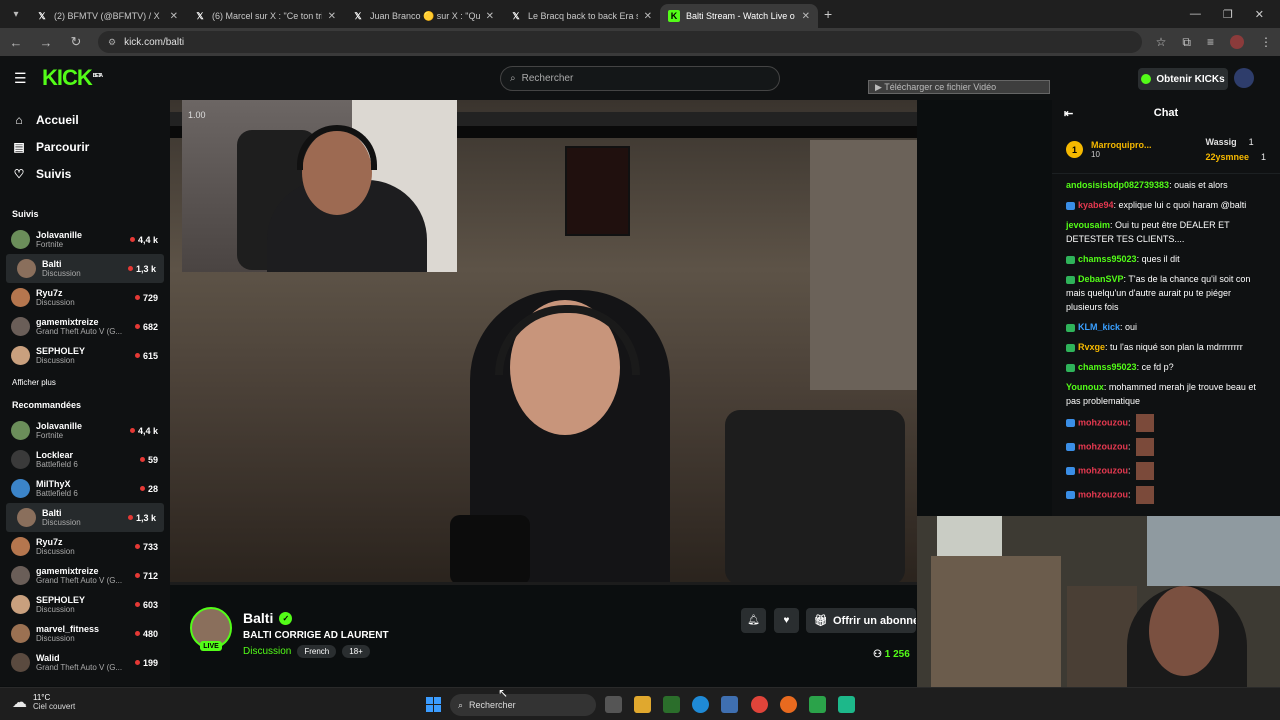  What do you see at coordinates (16, 42) in the screenshot?
I see `back-icon: ←` at bounding box center [16, 42].